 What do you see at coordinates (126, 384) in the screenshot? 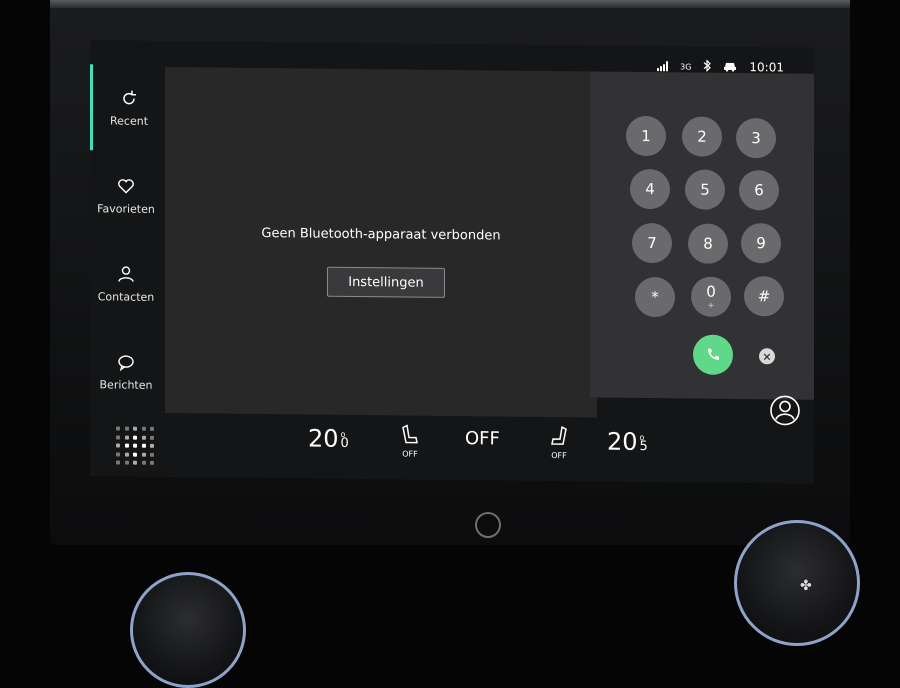
I see `sidebar-item-label: Berichten` at bounding box center [126, 384].